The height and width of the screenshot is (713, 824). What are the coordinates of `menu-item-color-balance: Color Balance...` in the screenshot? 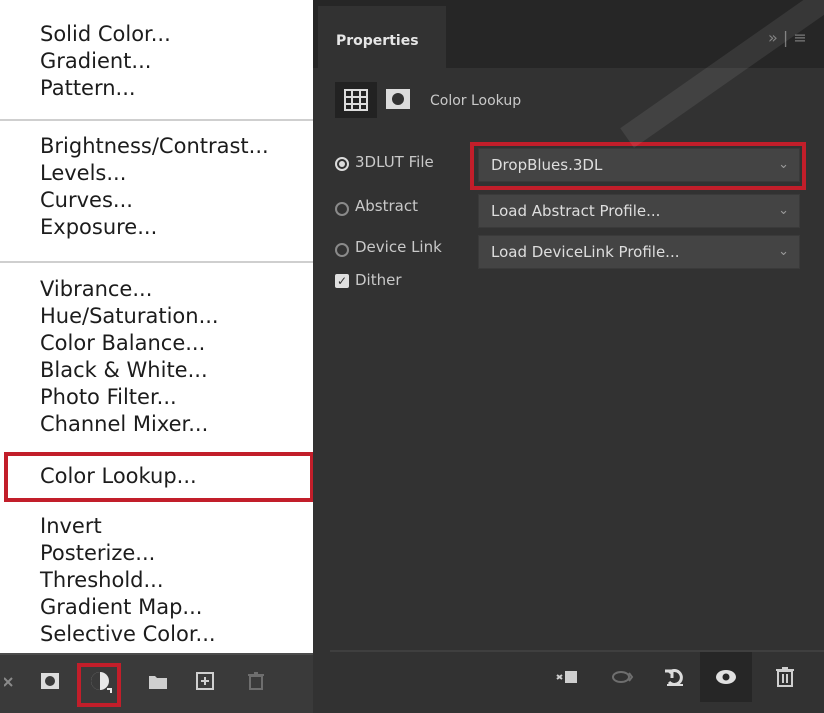 It's located at (122, 343).